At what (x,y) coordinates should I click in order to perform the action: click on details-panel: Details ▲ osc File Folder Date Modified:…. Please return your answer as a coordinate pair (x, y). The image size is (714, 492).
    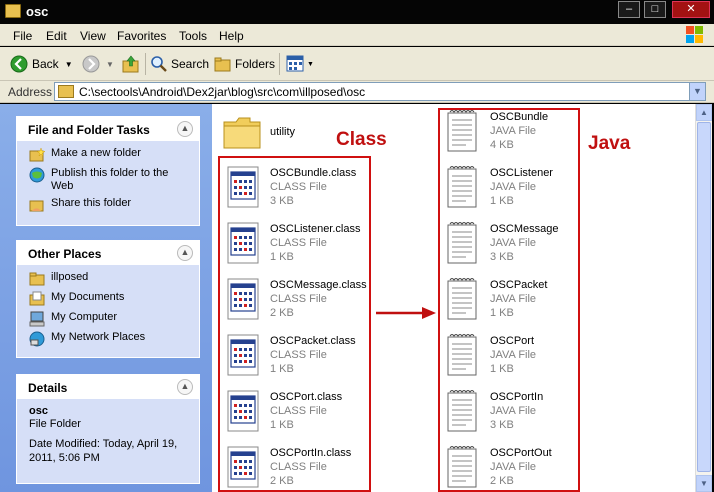
    Looking at the image, I should click on (108, 429).